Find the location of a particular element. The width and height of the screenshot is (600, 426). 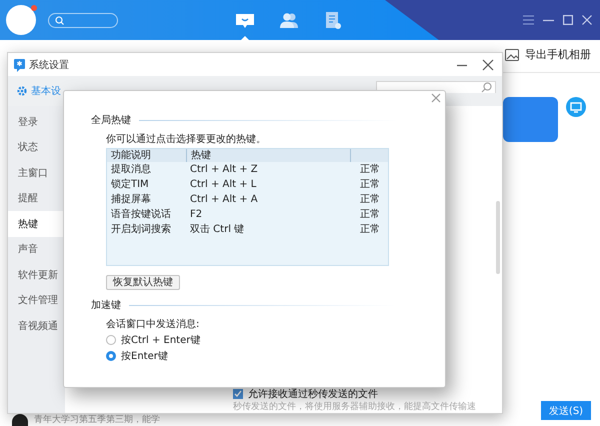

gear-icon is located at coordinates (22, 91).